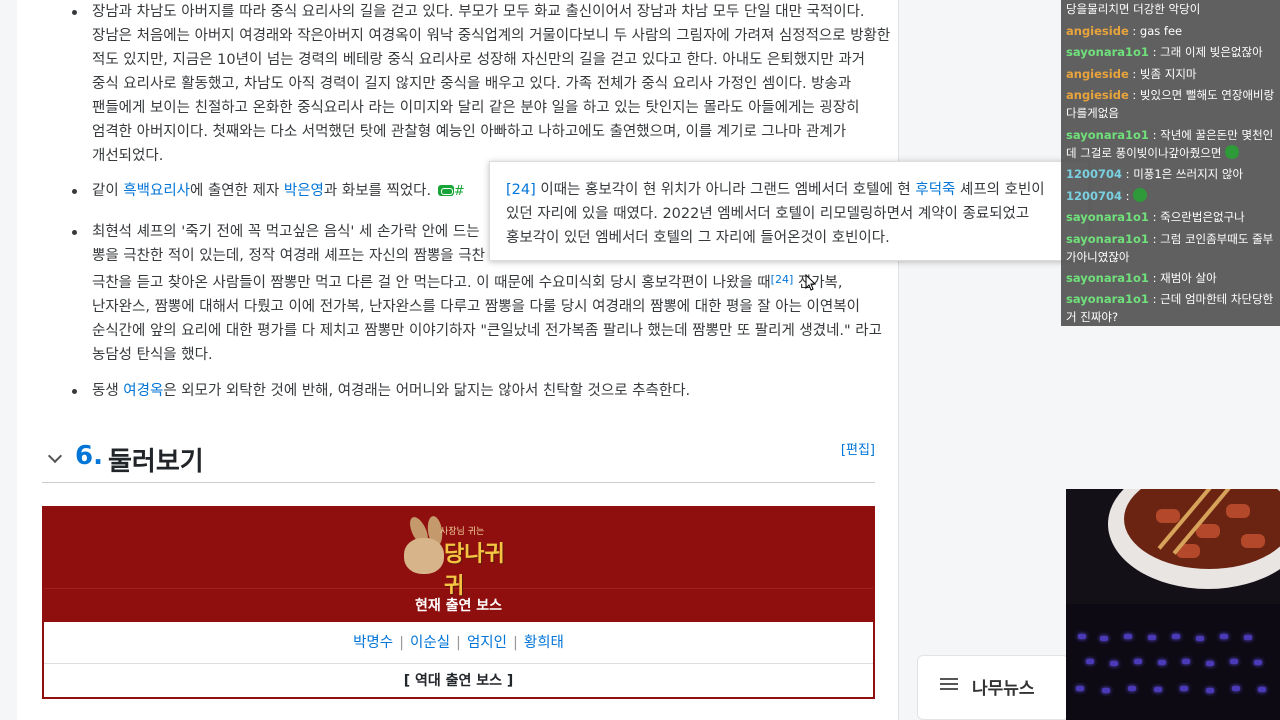  Describe the element at coordinates (1196, 217) in the screenshot. I see `chat-text: : 죽으란법은없구나` at that location.